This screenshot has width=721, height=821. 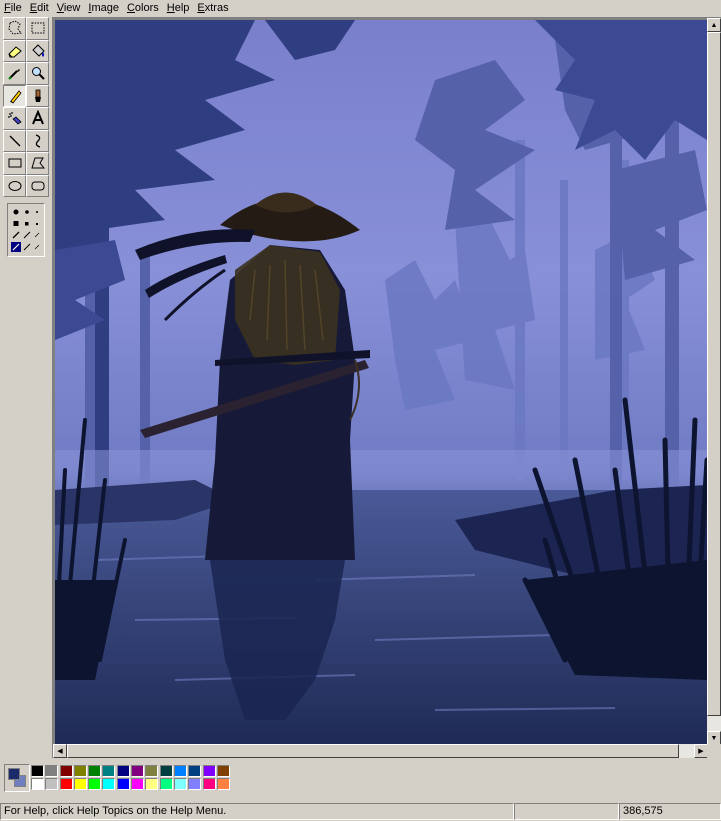 I want to click on magnifier-icon, so click(x=38, y=73).